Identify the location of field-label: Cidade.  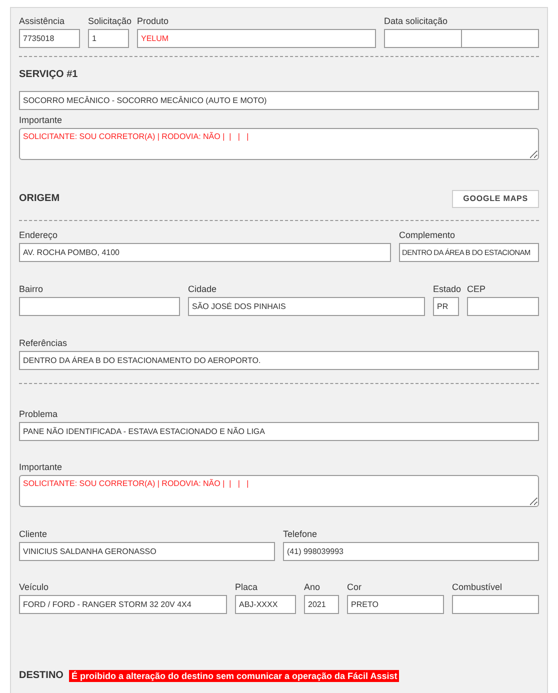
(202, 289).